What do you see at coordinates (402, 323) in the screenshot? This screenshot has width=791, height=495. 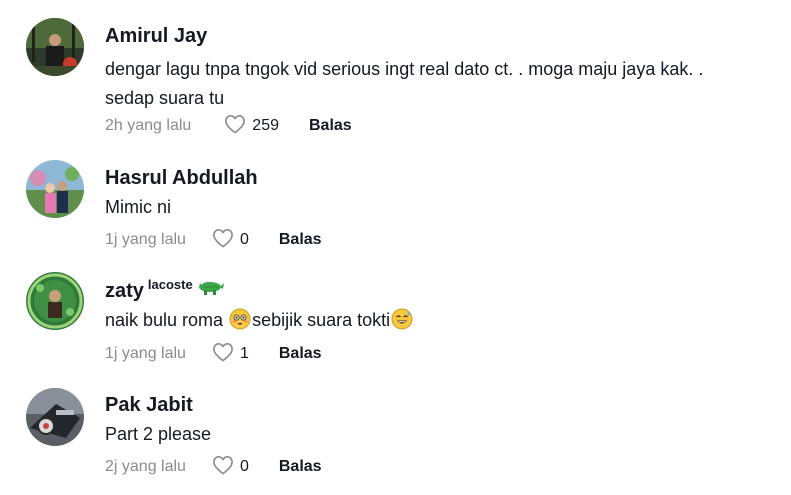 I see `sweat-smile-emoji` at bounding box center [402, 323].